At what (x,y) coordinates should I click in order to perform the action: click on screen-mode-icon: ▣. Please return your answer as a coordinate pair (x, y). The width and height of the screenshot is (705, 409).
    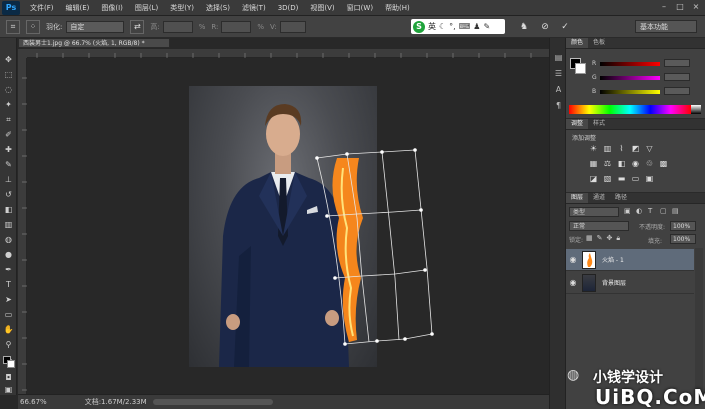
    Looking at the image, I should click on (8, 389).